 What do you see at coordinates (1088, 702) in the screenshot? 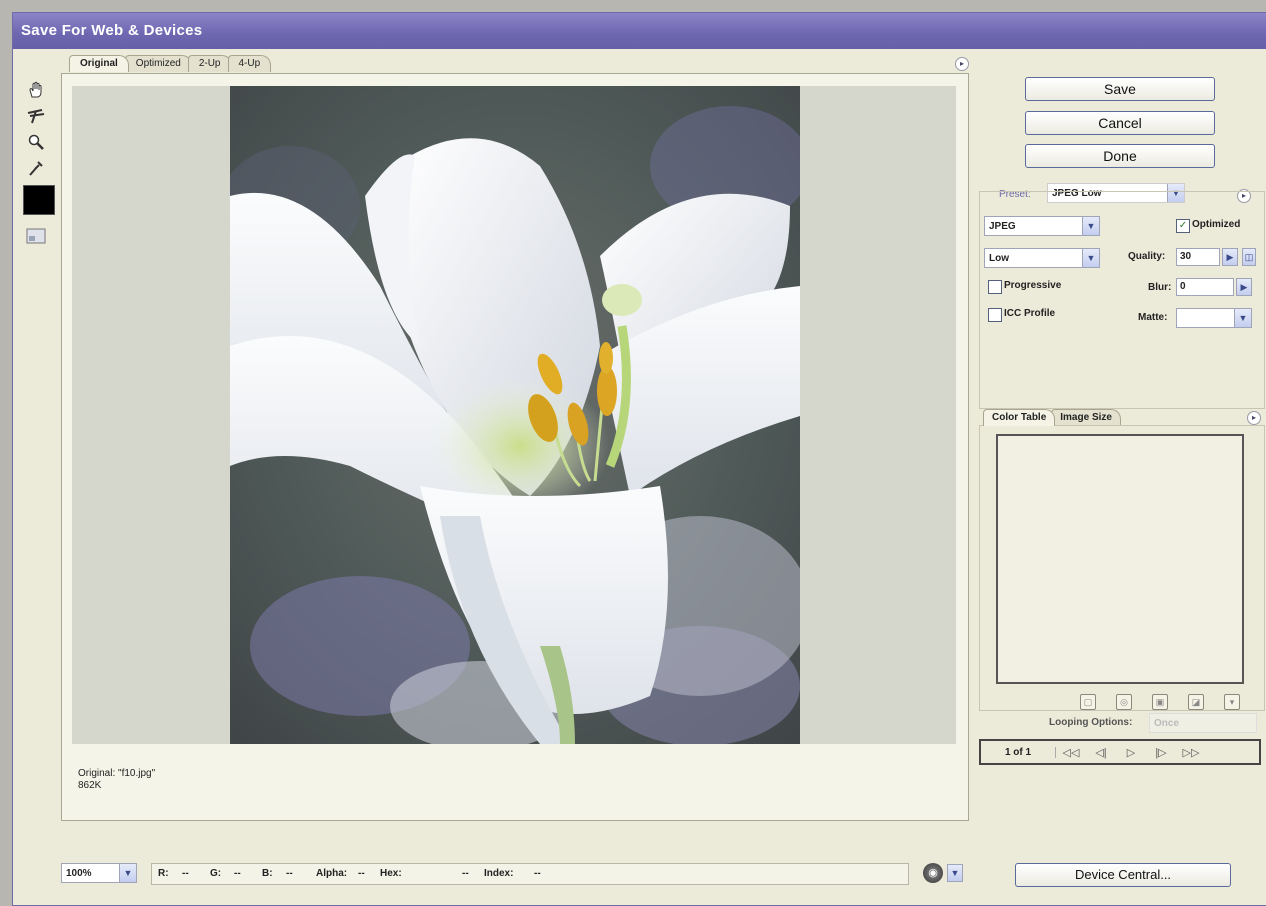
I see `map-color-icon: ▢` at bounding box center [1088, 702].